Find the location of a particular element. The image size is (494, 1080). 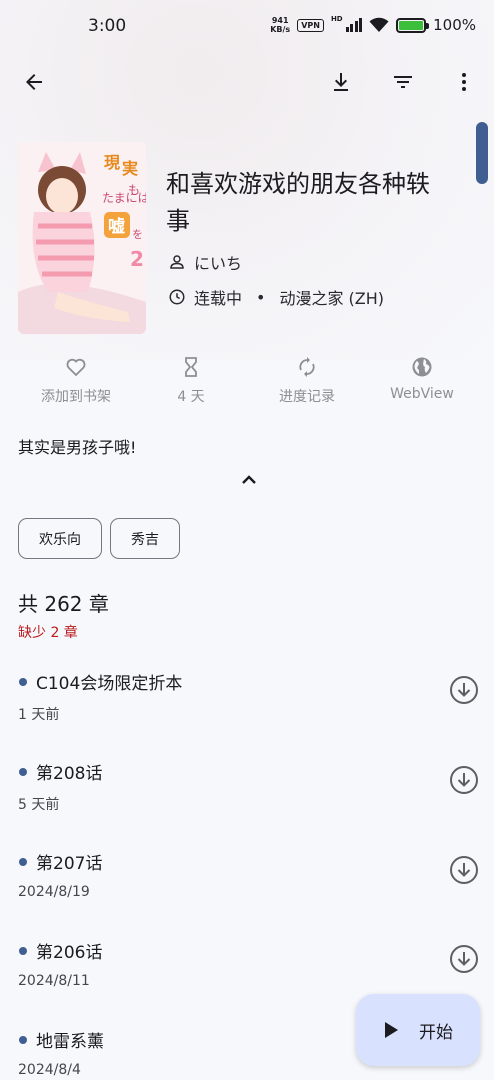

update-interval-button: 4 天 is located at coordinates (191, 379).